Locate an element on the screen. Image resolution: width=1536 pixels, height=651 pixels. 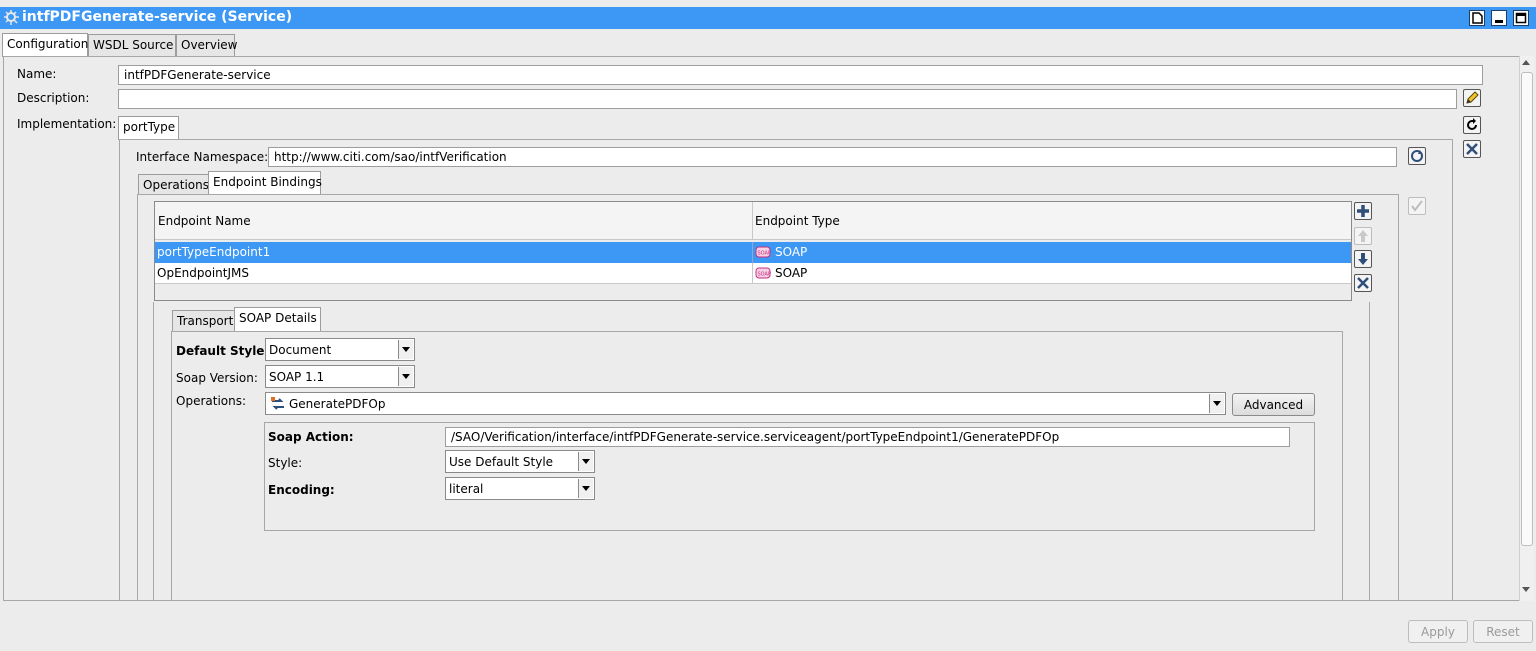
endpoint-name-cell: portTypeEndpoint1 is located at coordinates (214, 252).